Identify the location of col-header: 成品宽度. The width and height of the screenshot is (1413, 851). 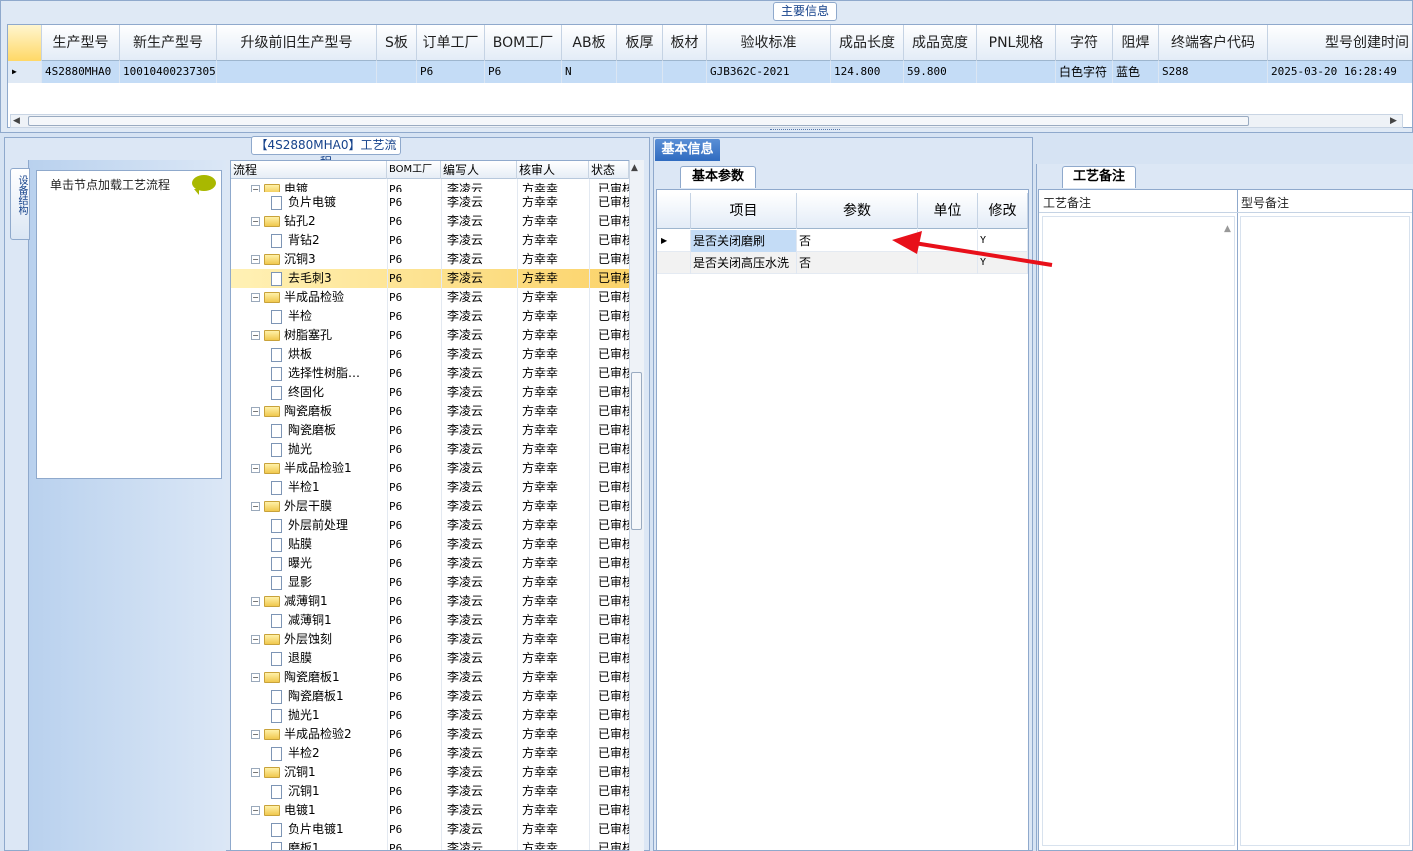
(940, 43).